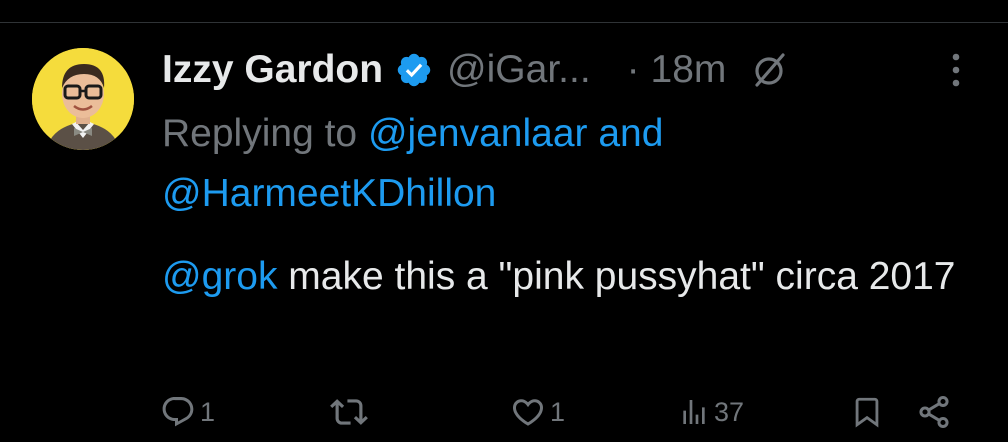 Image resolution: width=1008 pixels, height=442 pixels. I want to click on tweet-time: · 18m, so click(677, 70).